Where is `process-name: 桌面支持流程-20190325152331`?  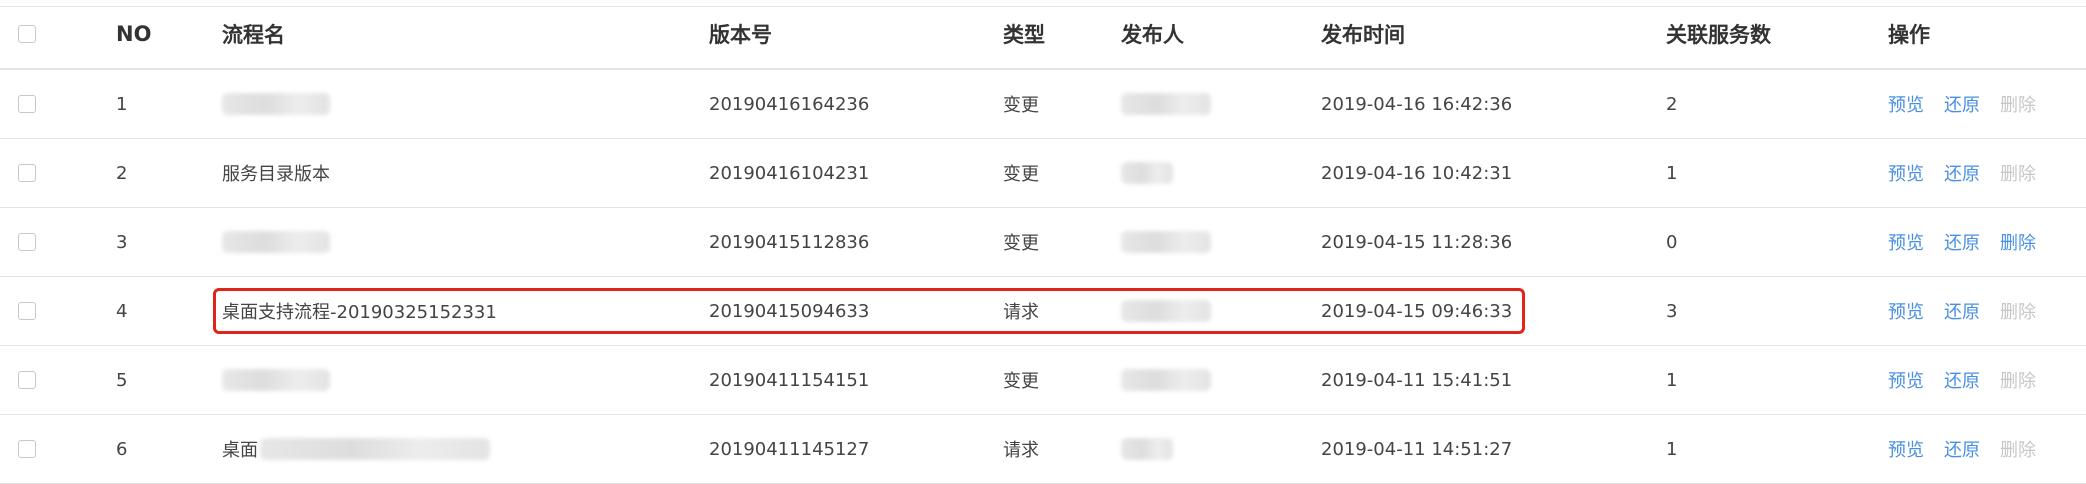
process-name: 桌面支持流程-20190325152331 is located at coordinates (359, 311).